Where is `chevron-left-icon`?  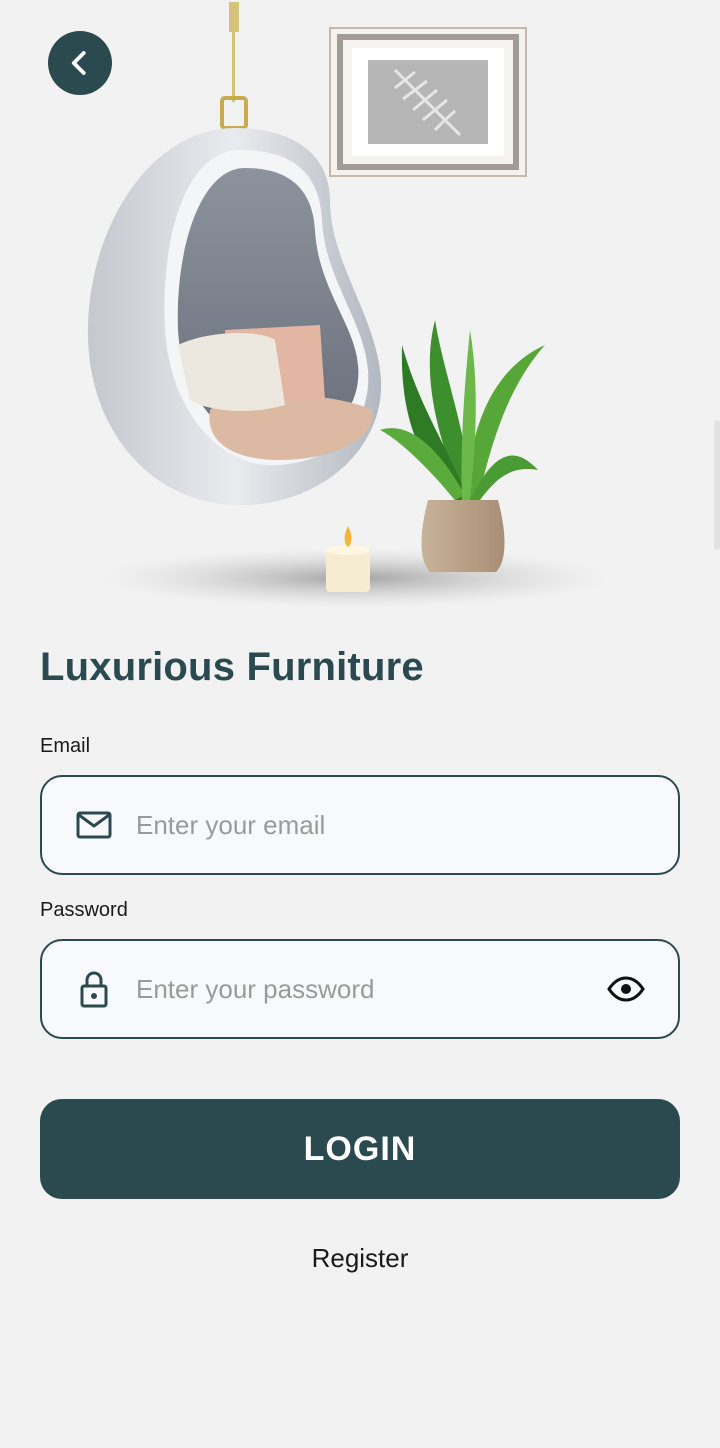 chevron-left-icon is located at coordinates (78, 63).